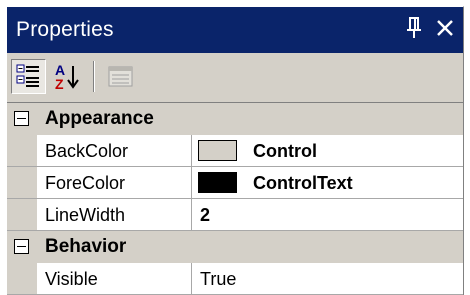 Image resolution: width=470 pixels, height=295 pixels. I want to click on window-title: Properties, so click(65, 29).